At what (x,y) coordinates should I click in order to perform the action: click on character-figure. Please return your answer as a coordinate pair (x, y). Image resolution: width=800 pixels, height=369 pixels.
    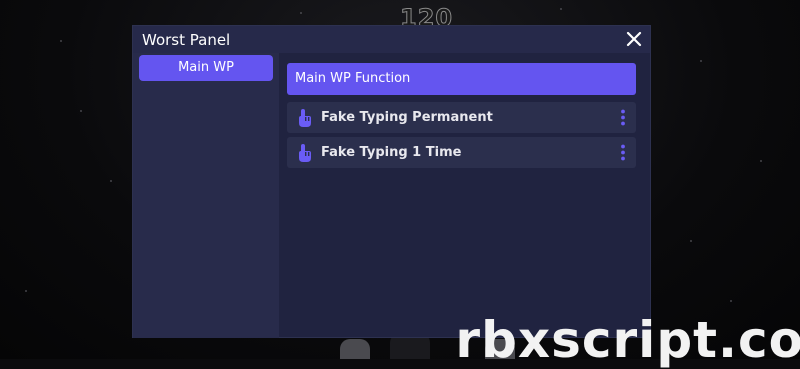
    Looking at the image, I should click on (355, 349).